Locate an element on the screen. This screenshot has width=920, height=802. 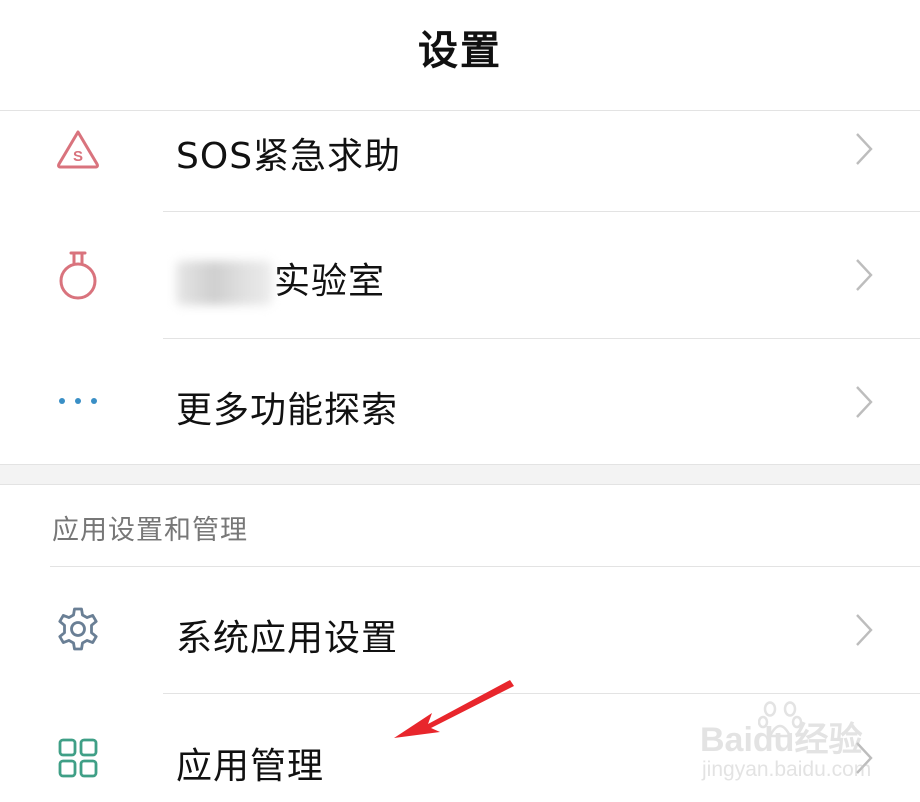
section-separator is located at coordinates (460, 474).